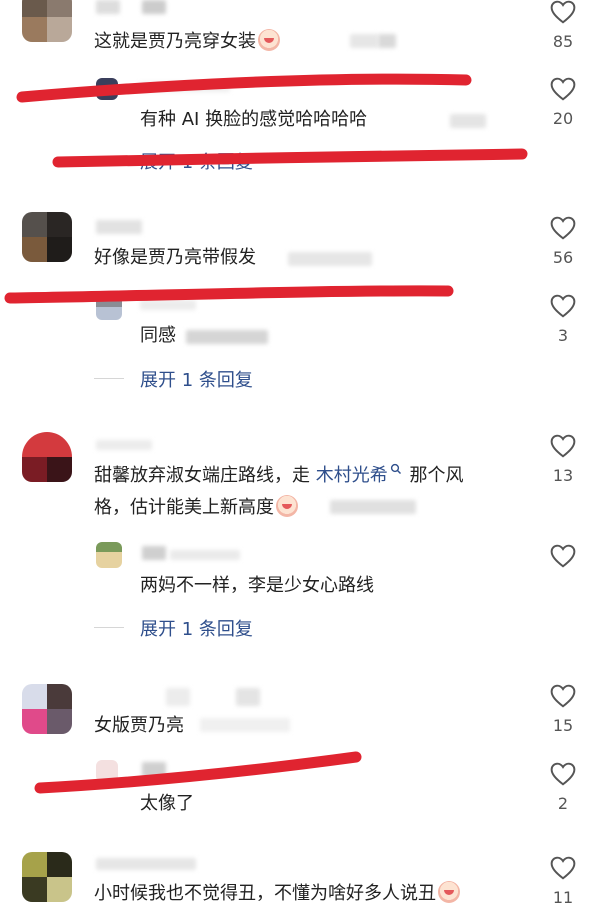 Image resolution: width=600 pixels, height=908 pixels. Describe the element at coordinates (563, 118) in the screenshot. I see `like-count: 20` at that location.